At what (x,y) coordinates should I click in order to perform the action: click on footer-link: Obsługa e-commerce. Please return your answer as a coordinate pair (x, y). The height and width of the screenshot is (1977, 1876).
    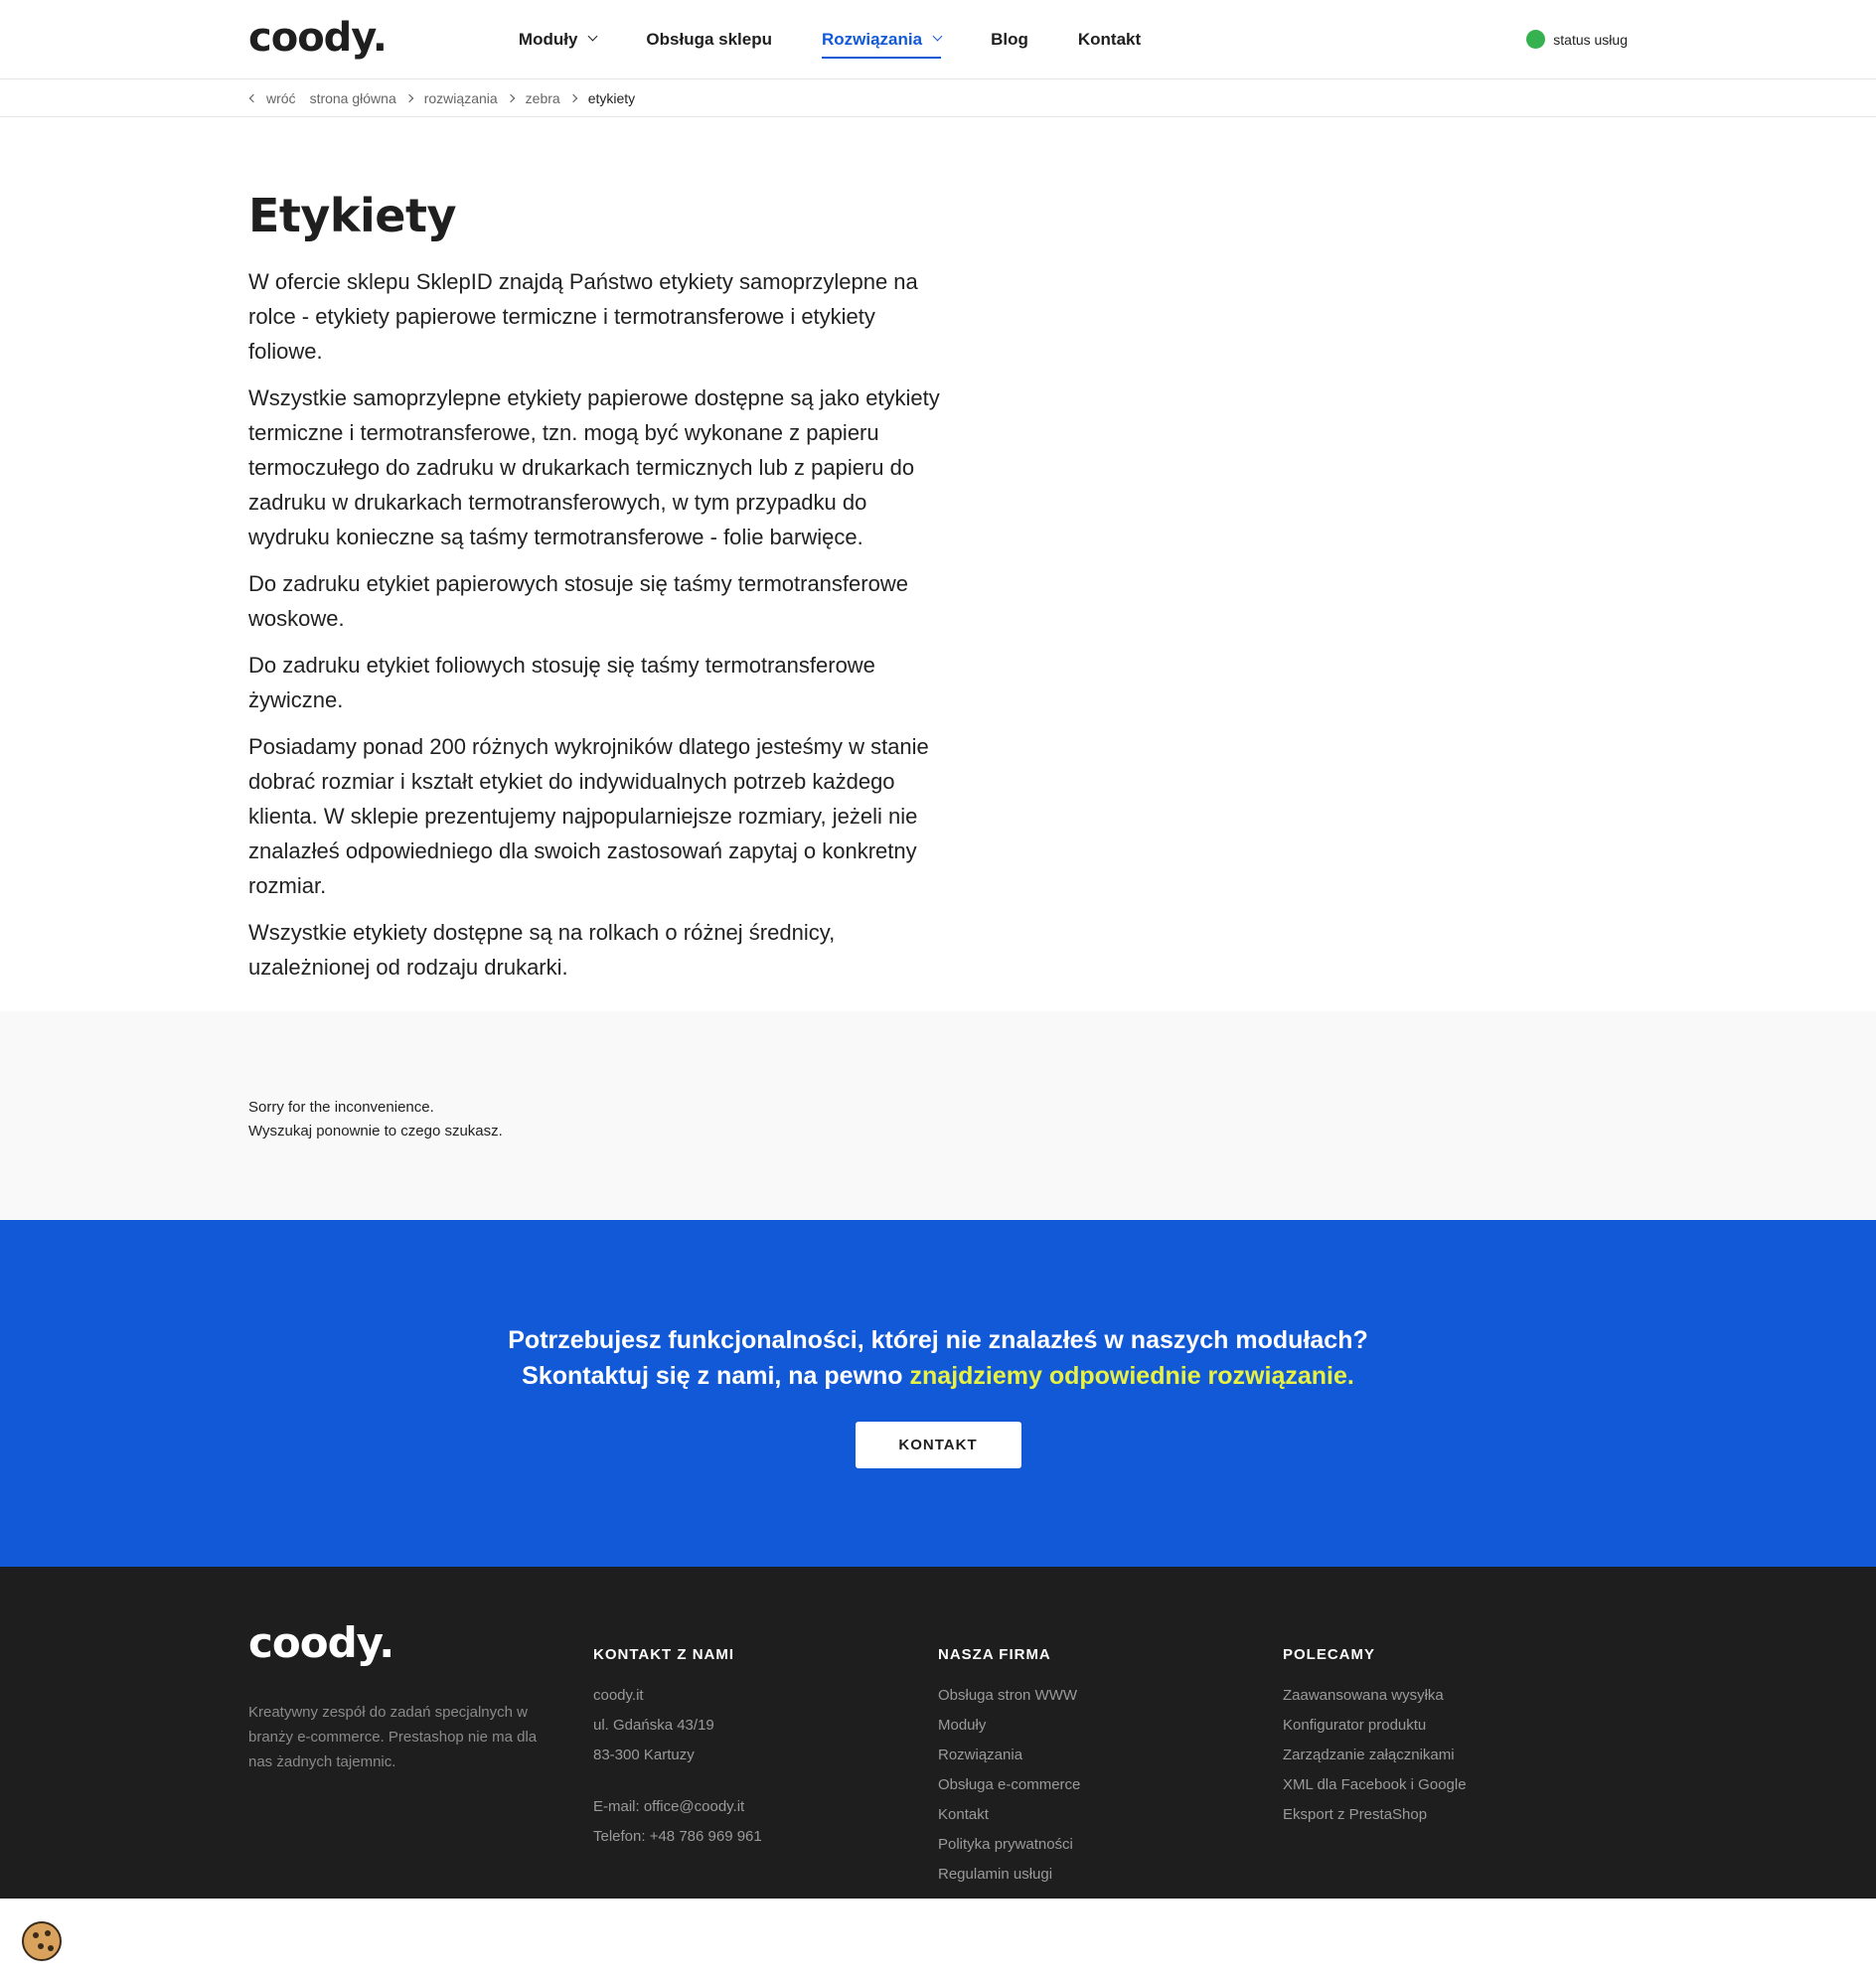
    Looking at the image, I should click on (1110, 1785).